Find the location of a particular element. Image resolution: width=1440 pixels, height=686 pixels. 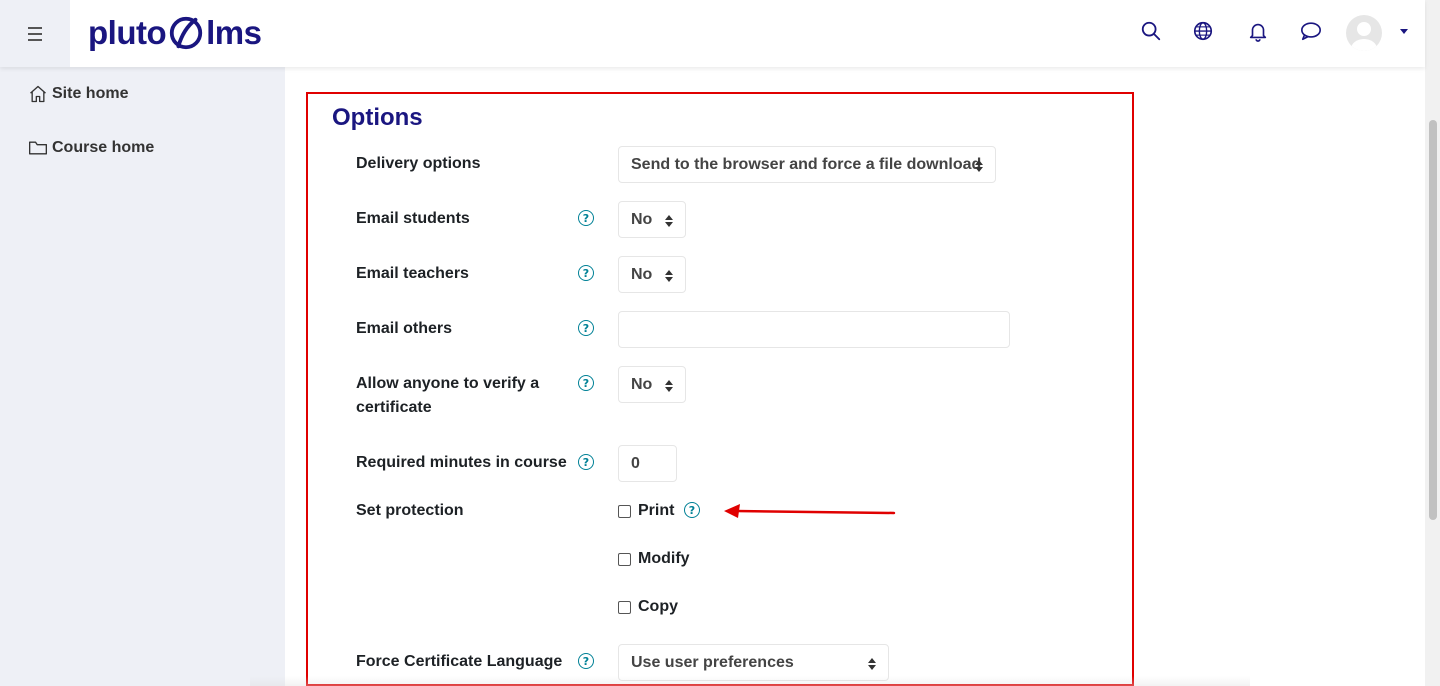

delivery-options-label: Delivery options is located at coordinates (418, 163).